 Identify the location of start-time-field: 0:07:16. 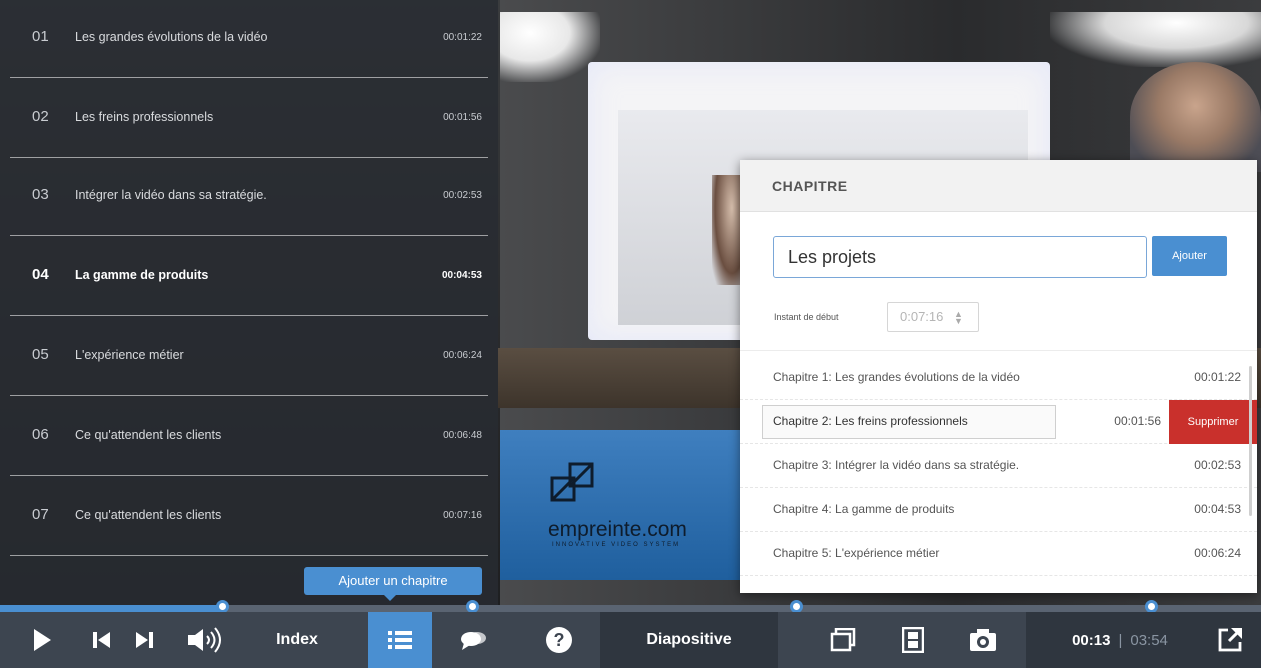
(933, 317).